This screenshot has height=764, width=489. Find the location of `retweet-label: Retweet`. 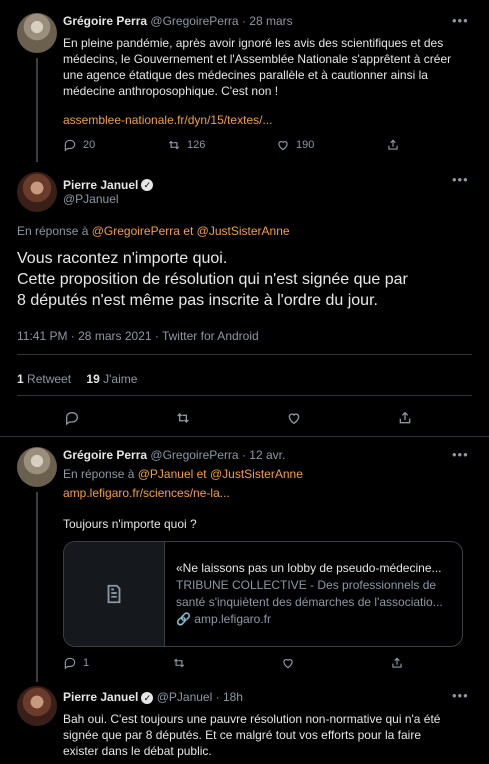

retweet-label: Retweet is located at coordinates (49, 379).